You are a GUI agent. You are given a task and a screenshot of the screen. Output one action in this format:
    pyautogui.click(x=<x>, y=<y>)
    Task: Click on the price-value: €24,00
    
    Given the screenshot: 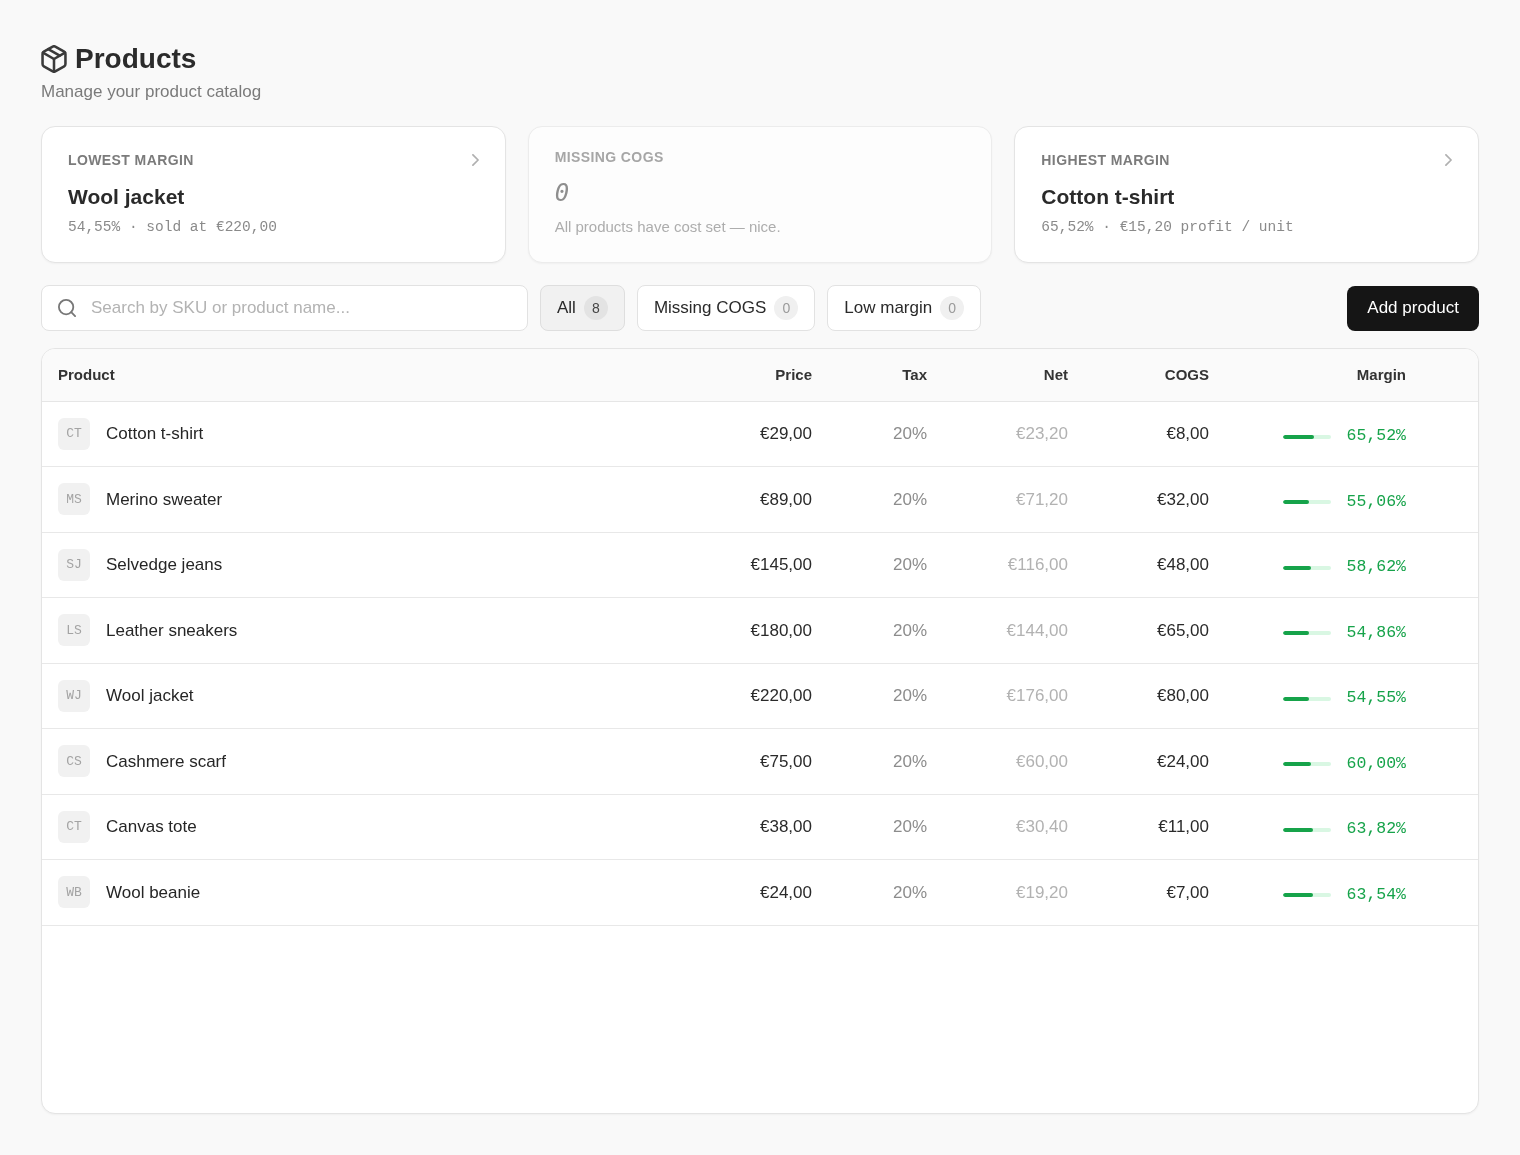 What is the action you would take?
    pyautogui.click(x=786, y=892)
    